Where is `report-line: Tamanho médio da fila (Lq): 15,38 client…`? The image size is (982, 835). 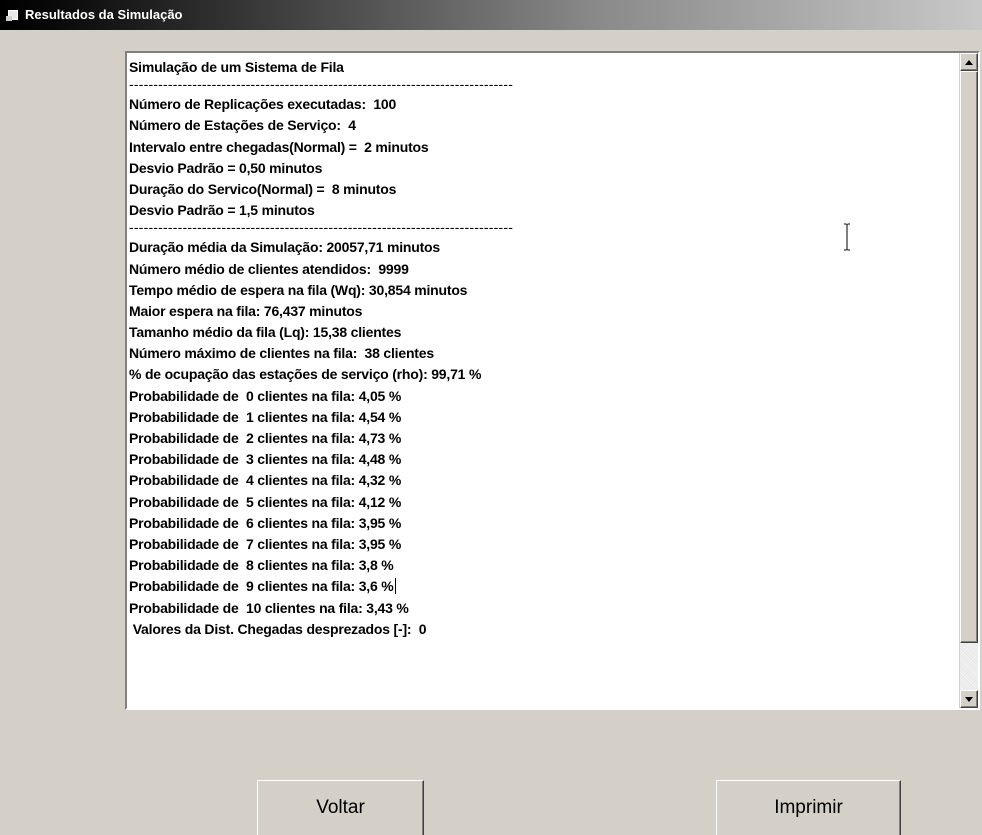 report-line: Tamanho médio da fila (Lq): 15,38 client… is located at coordinates (265, 332).